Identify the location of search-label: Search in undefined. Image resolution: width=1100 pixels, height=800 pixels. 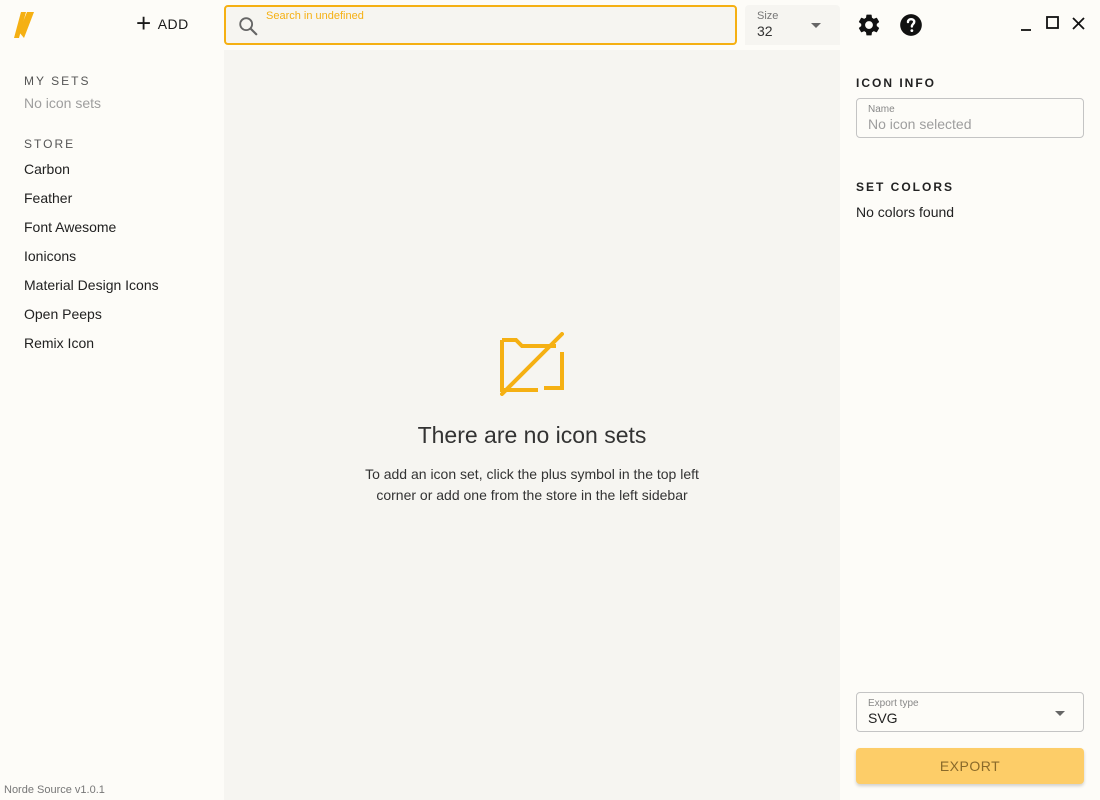
(315, 16).